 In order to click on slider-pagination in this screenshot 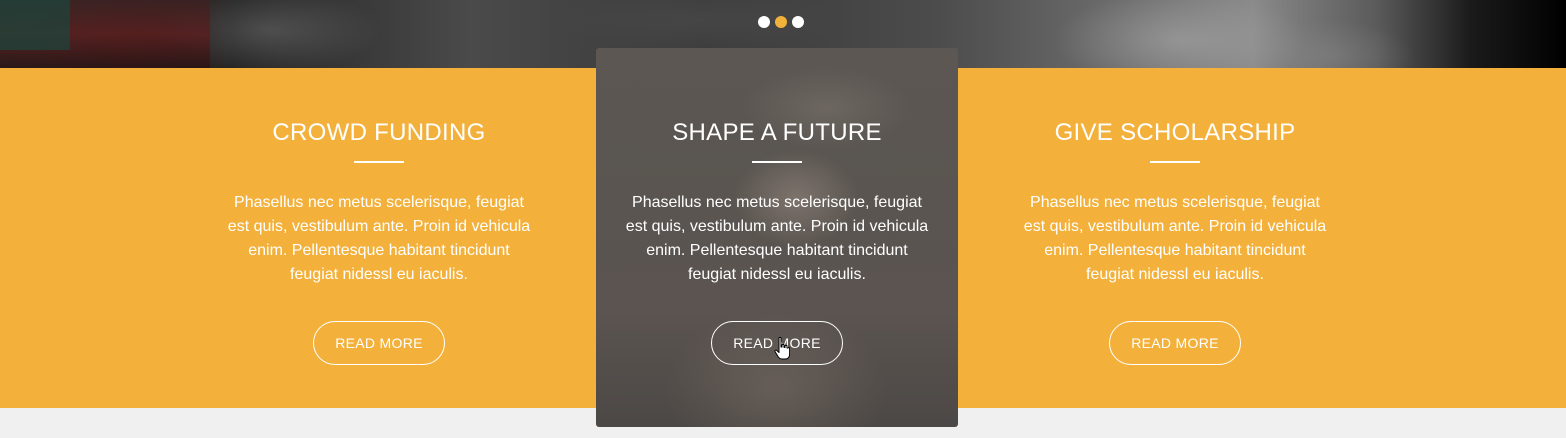, I will do `click(781, 22)`.